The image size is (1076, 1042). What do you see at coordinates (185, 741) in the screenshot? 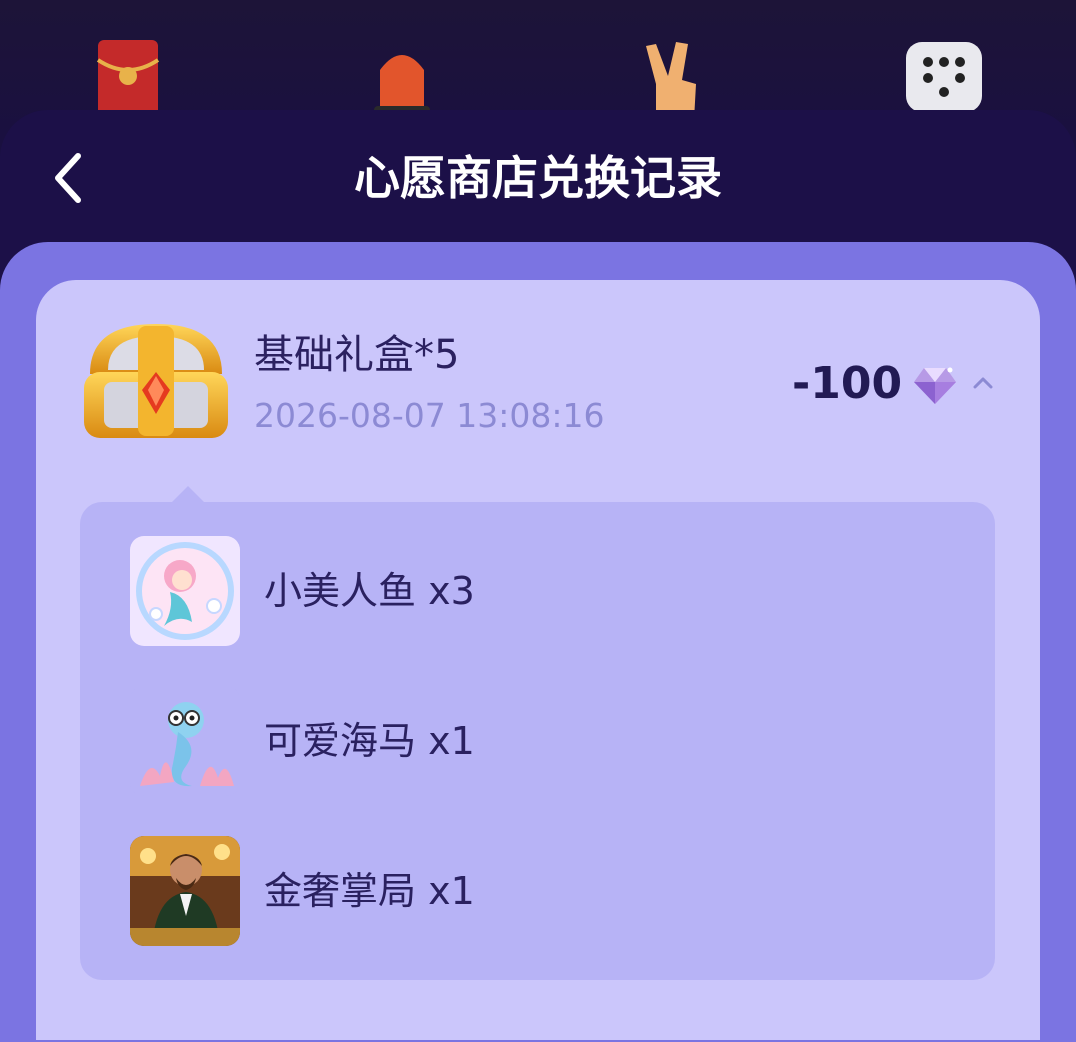
I see `seahorse-gift-icon` at bounding box center [185, 741].